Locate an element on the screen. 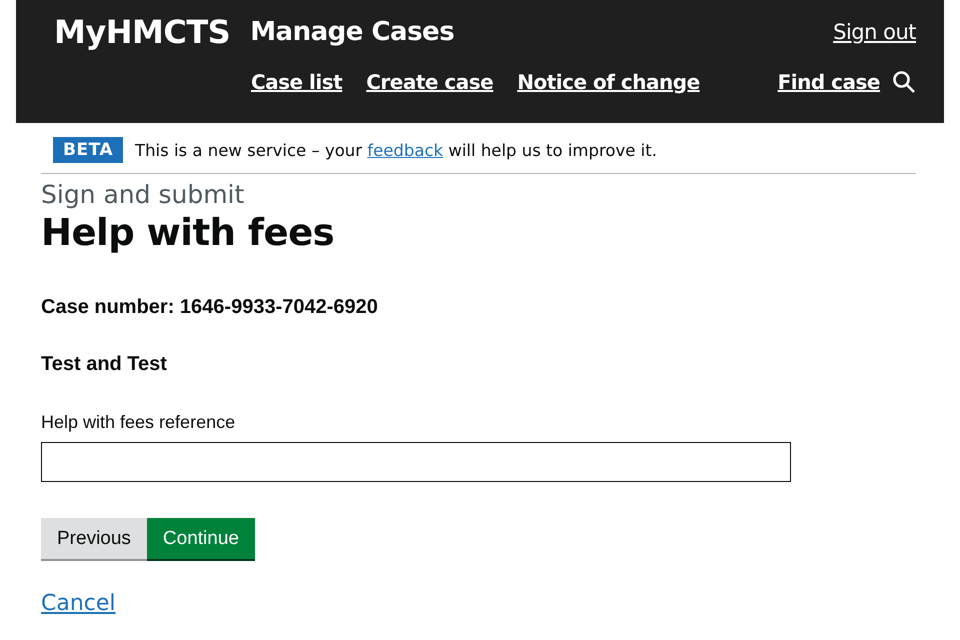 Image resolution: width=960 pixels, height=640 pixels. input-field is located at coordinates (416, 462).